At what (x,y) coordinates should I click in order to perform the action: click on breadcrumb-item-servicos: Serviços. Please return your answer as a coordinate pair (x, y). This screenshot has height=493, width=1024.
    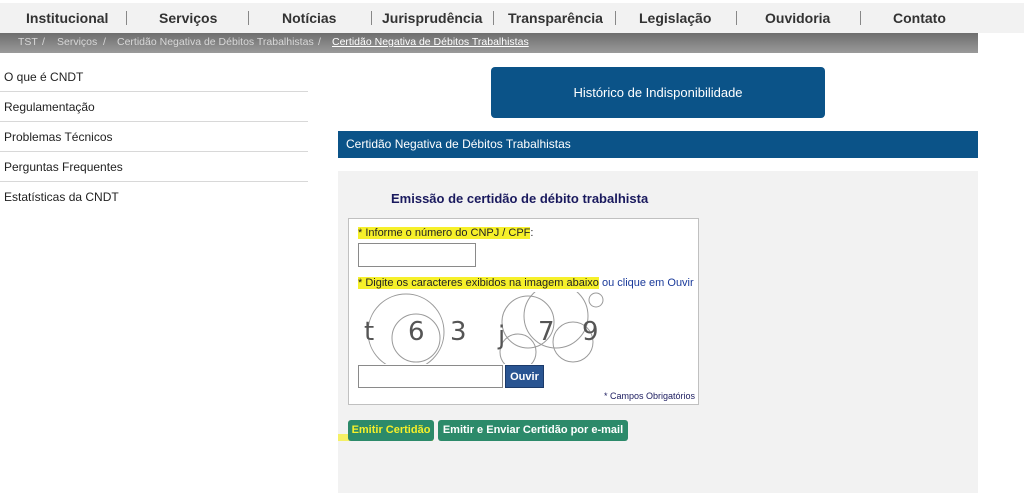
    Looking at the image, I should click on (77, 42).